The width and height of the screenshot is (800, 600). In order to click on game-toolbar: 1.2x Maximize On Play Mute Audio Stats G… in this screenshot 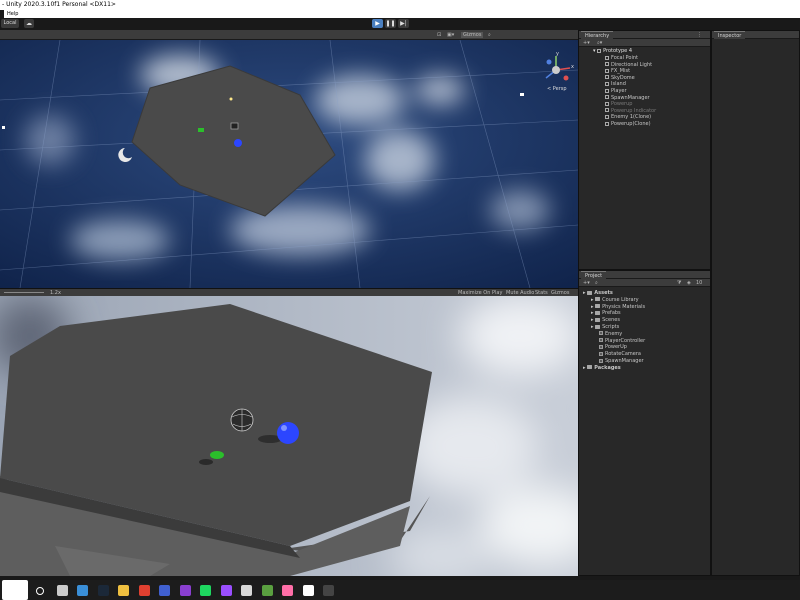, I will do `click(289, 292)`.